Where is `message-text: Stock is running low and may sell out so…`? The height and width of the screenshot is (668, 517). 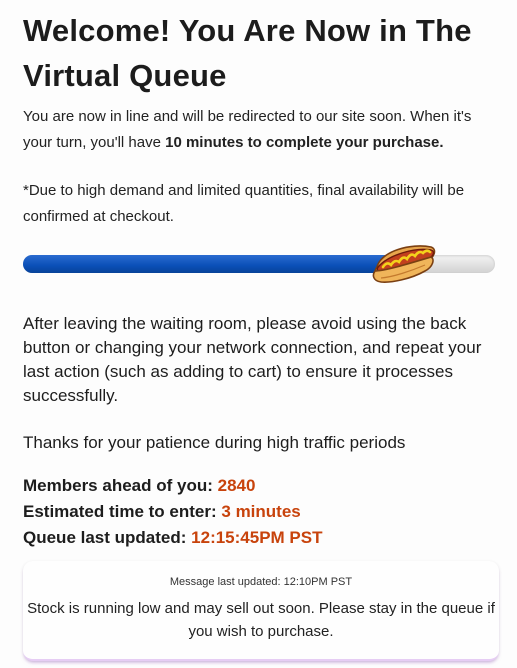
message-text: Stock is running low and may sell out so… is located at coordinates (261, 620).